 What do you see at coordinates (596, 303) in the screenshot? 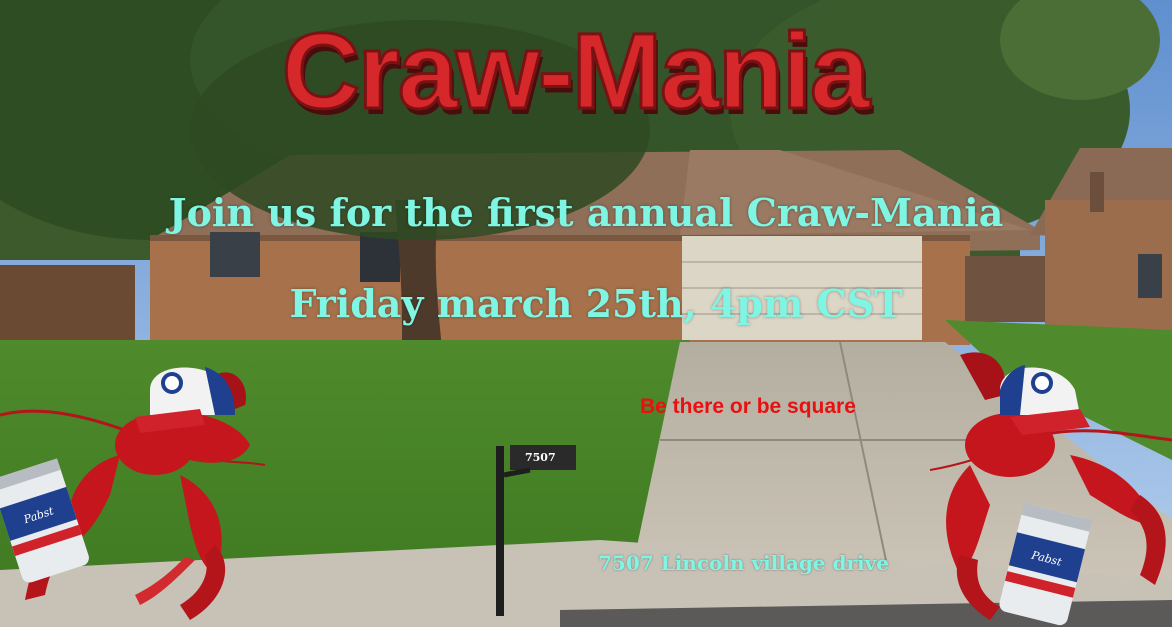
I see `event-date: Friday march 25th, 4pm CST` at bounding box center [596, 303].